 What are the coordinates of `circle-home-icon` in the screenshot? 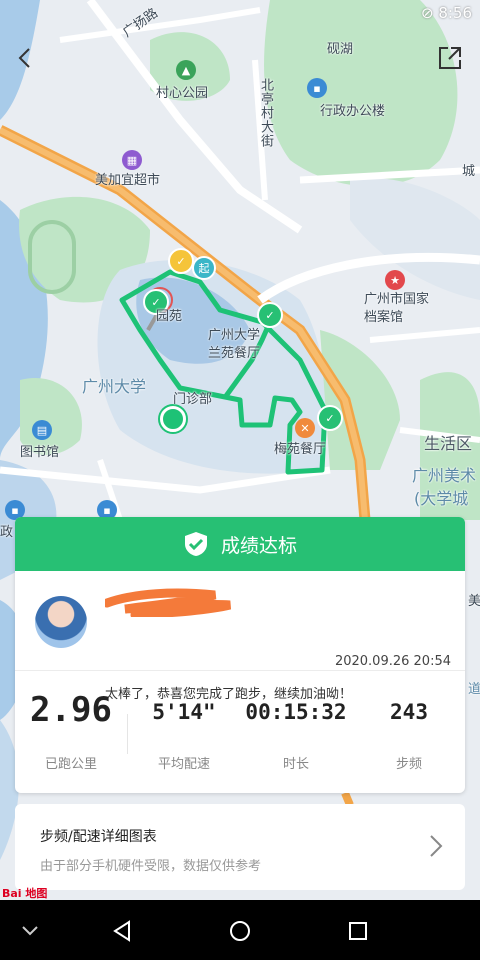 It's located at (240, 931).